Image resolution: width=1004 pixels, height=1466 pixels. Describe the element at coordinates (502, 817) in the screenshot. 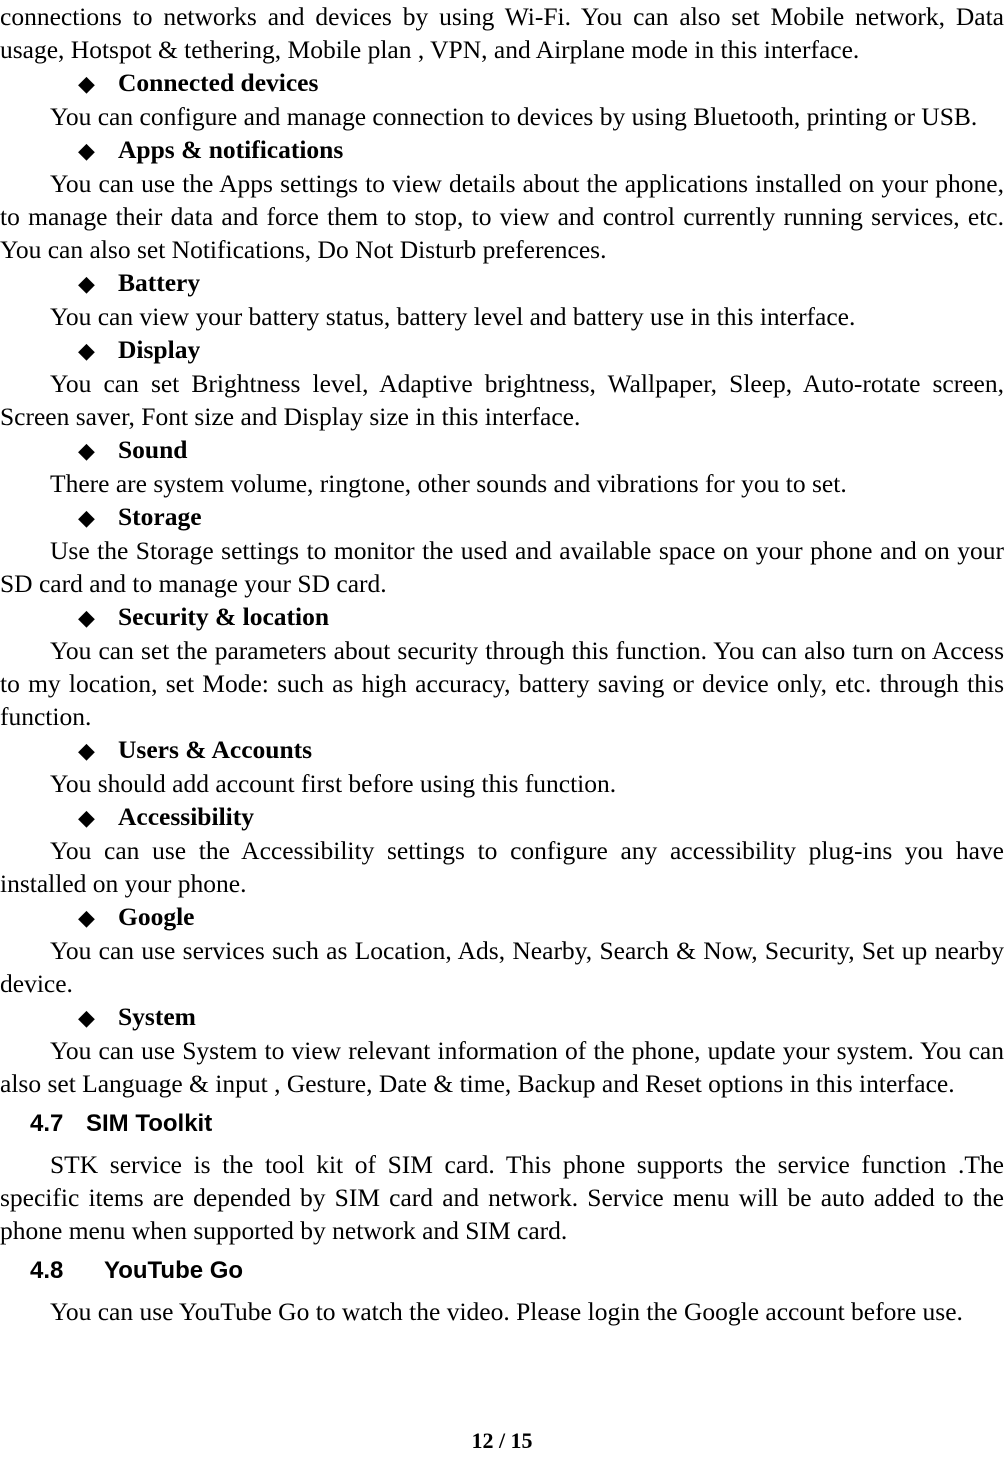

I see `subheading-accessibility: ◆ Accessibility` at that location.